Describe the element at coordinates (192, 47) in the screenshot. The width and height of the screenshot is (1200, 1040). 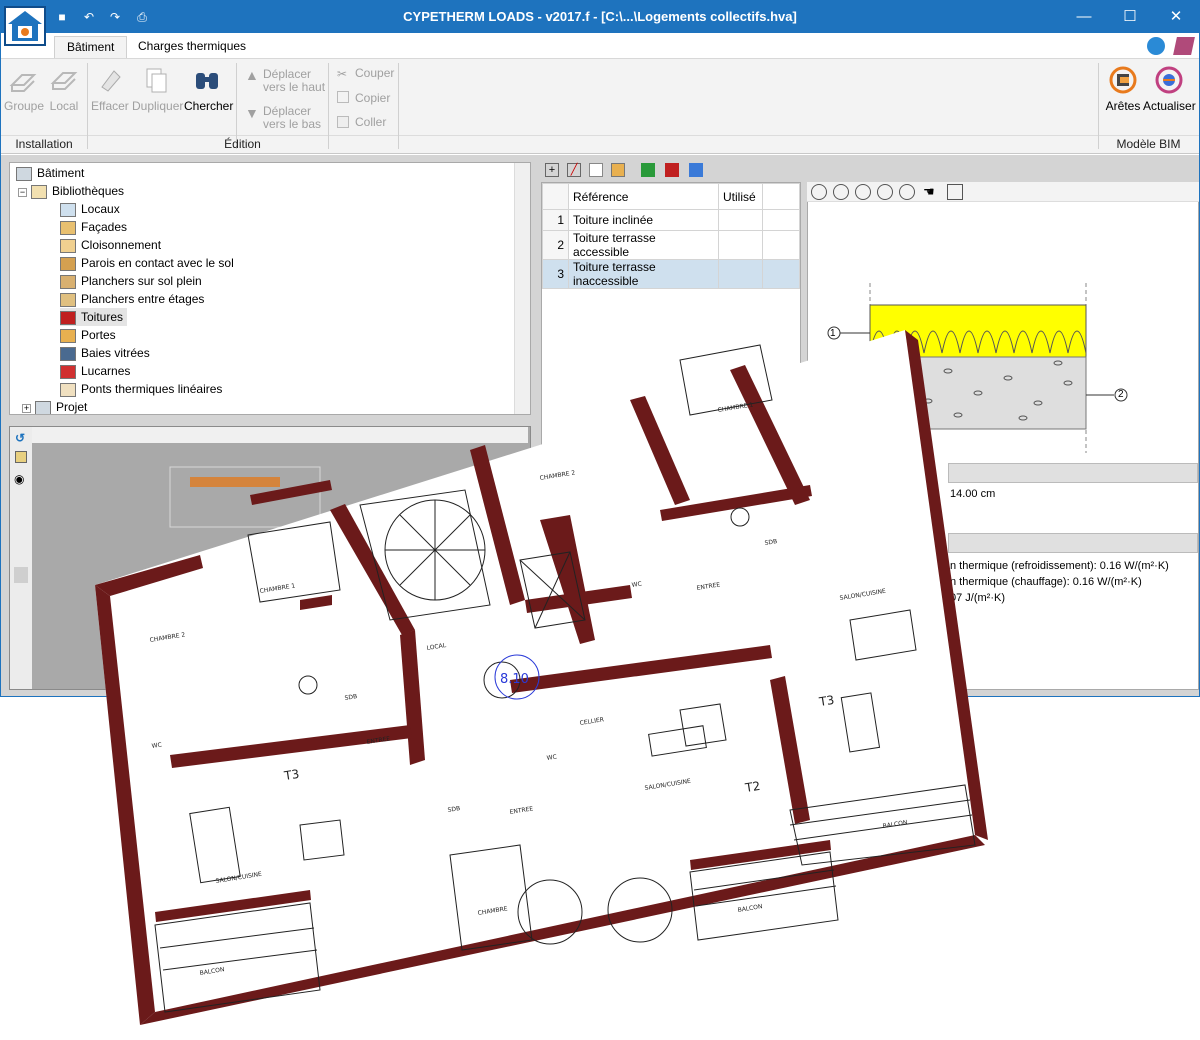
I see `tab-charges-thermiques: Charges thermiques` at that location.